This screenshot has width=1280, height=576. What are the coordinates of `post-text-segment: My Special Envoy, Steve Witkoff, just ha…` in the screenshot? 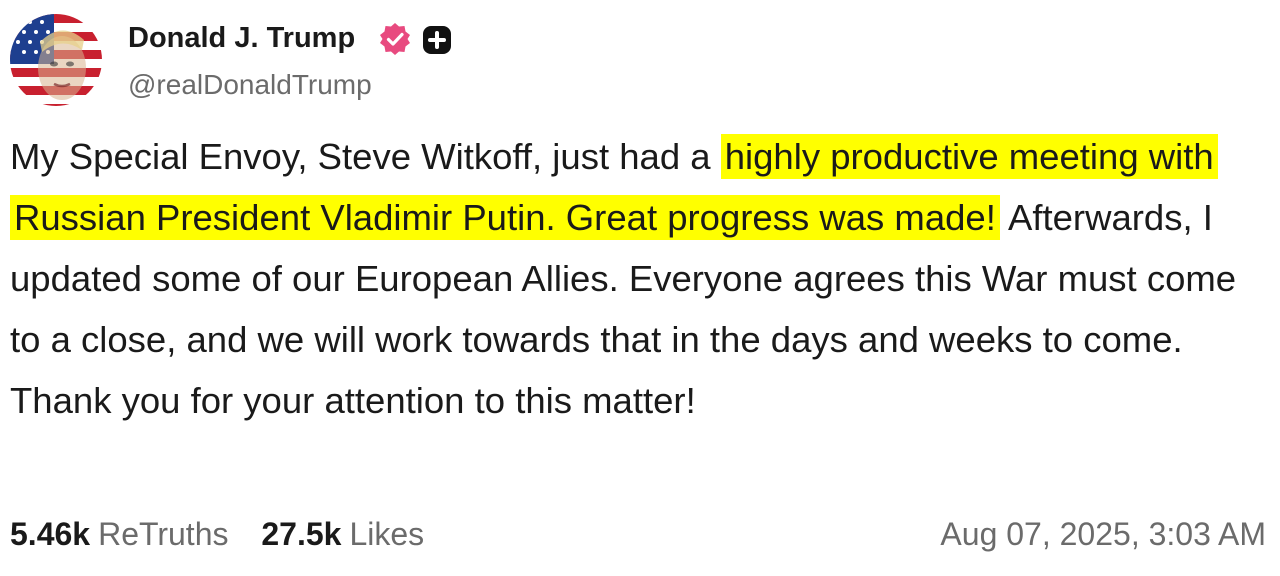 It's located at (365, 156).